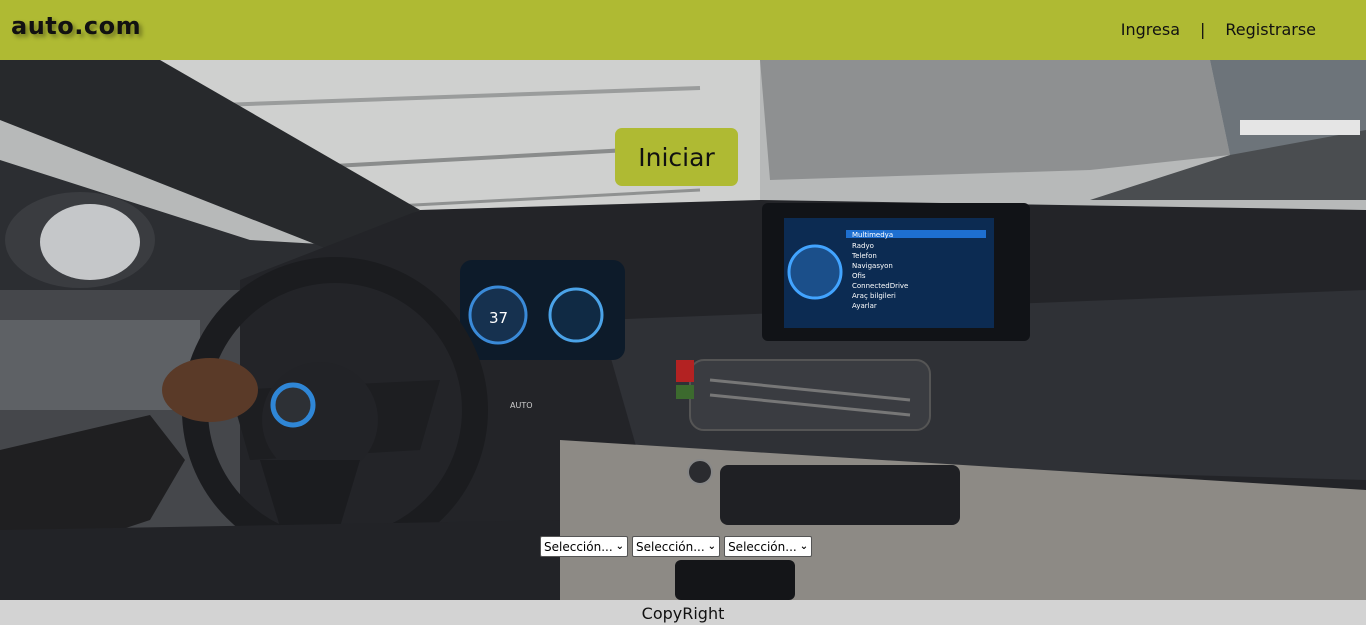  I want to click on svg-text: Ofis, so click(859, 276).